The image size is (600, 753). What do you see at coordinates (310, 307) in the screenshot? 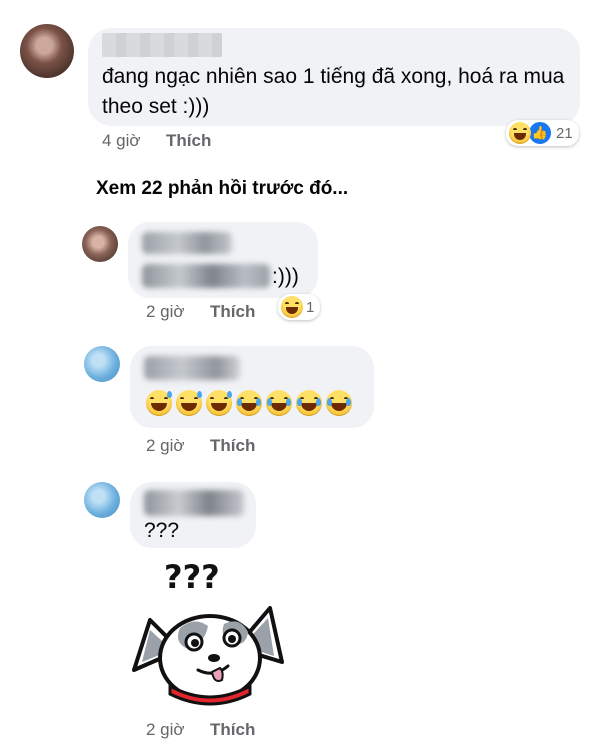
I see `reaction-count: 1` at bounding box center [310, 307].